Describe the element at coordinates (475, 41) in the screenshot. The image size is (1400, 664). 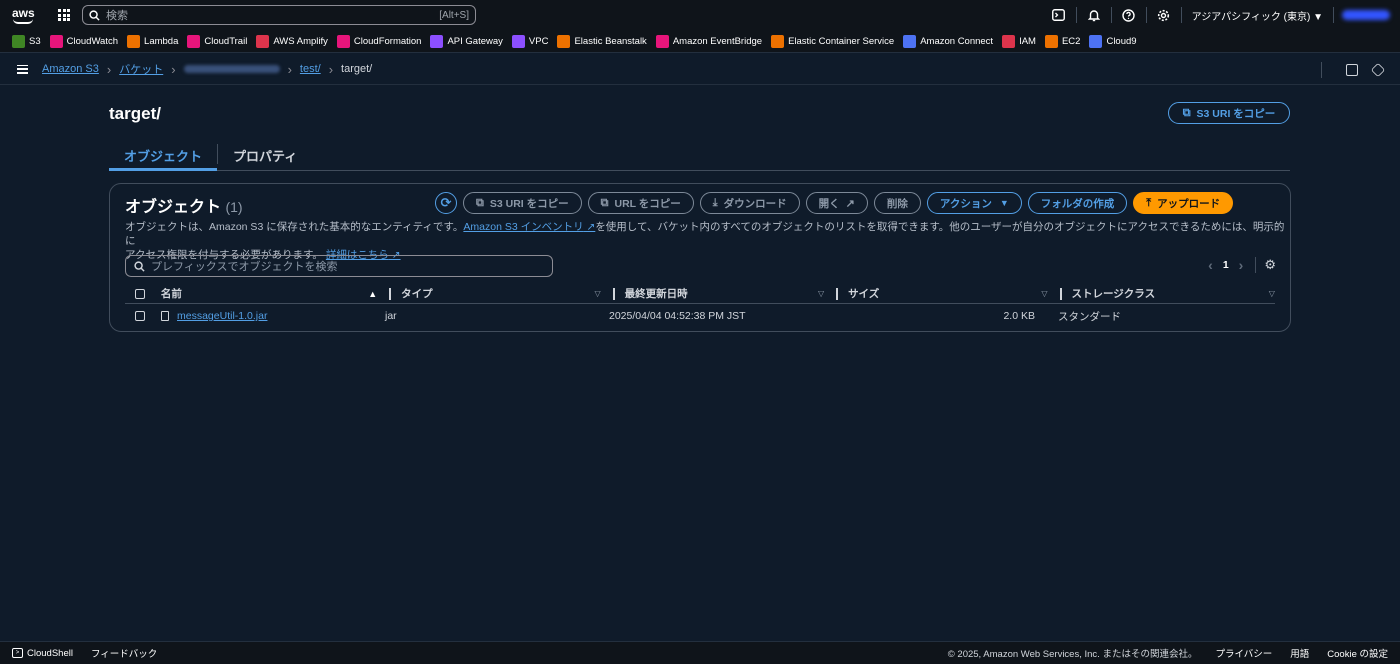
I see `favorite-label: API Gateway` at that location.